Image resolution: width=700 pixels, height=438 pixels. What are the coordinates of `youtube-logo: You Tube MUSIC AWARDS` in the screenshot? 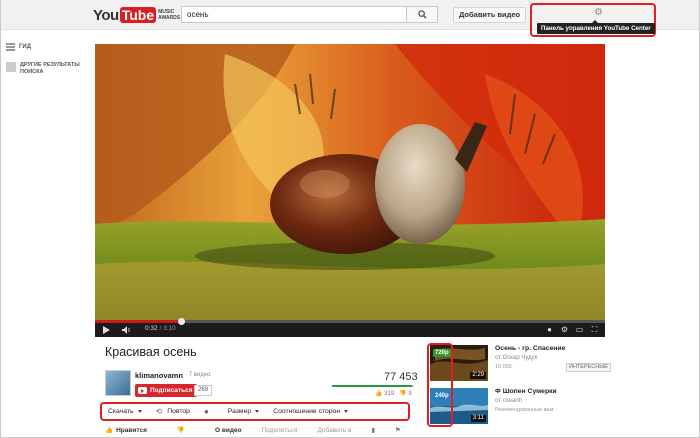 It's located at (136, 15).